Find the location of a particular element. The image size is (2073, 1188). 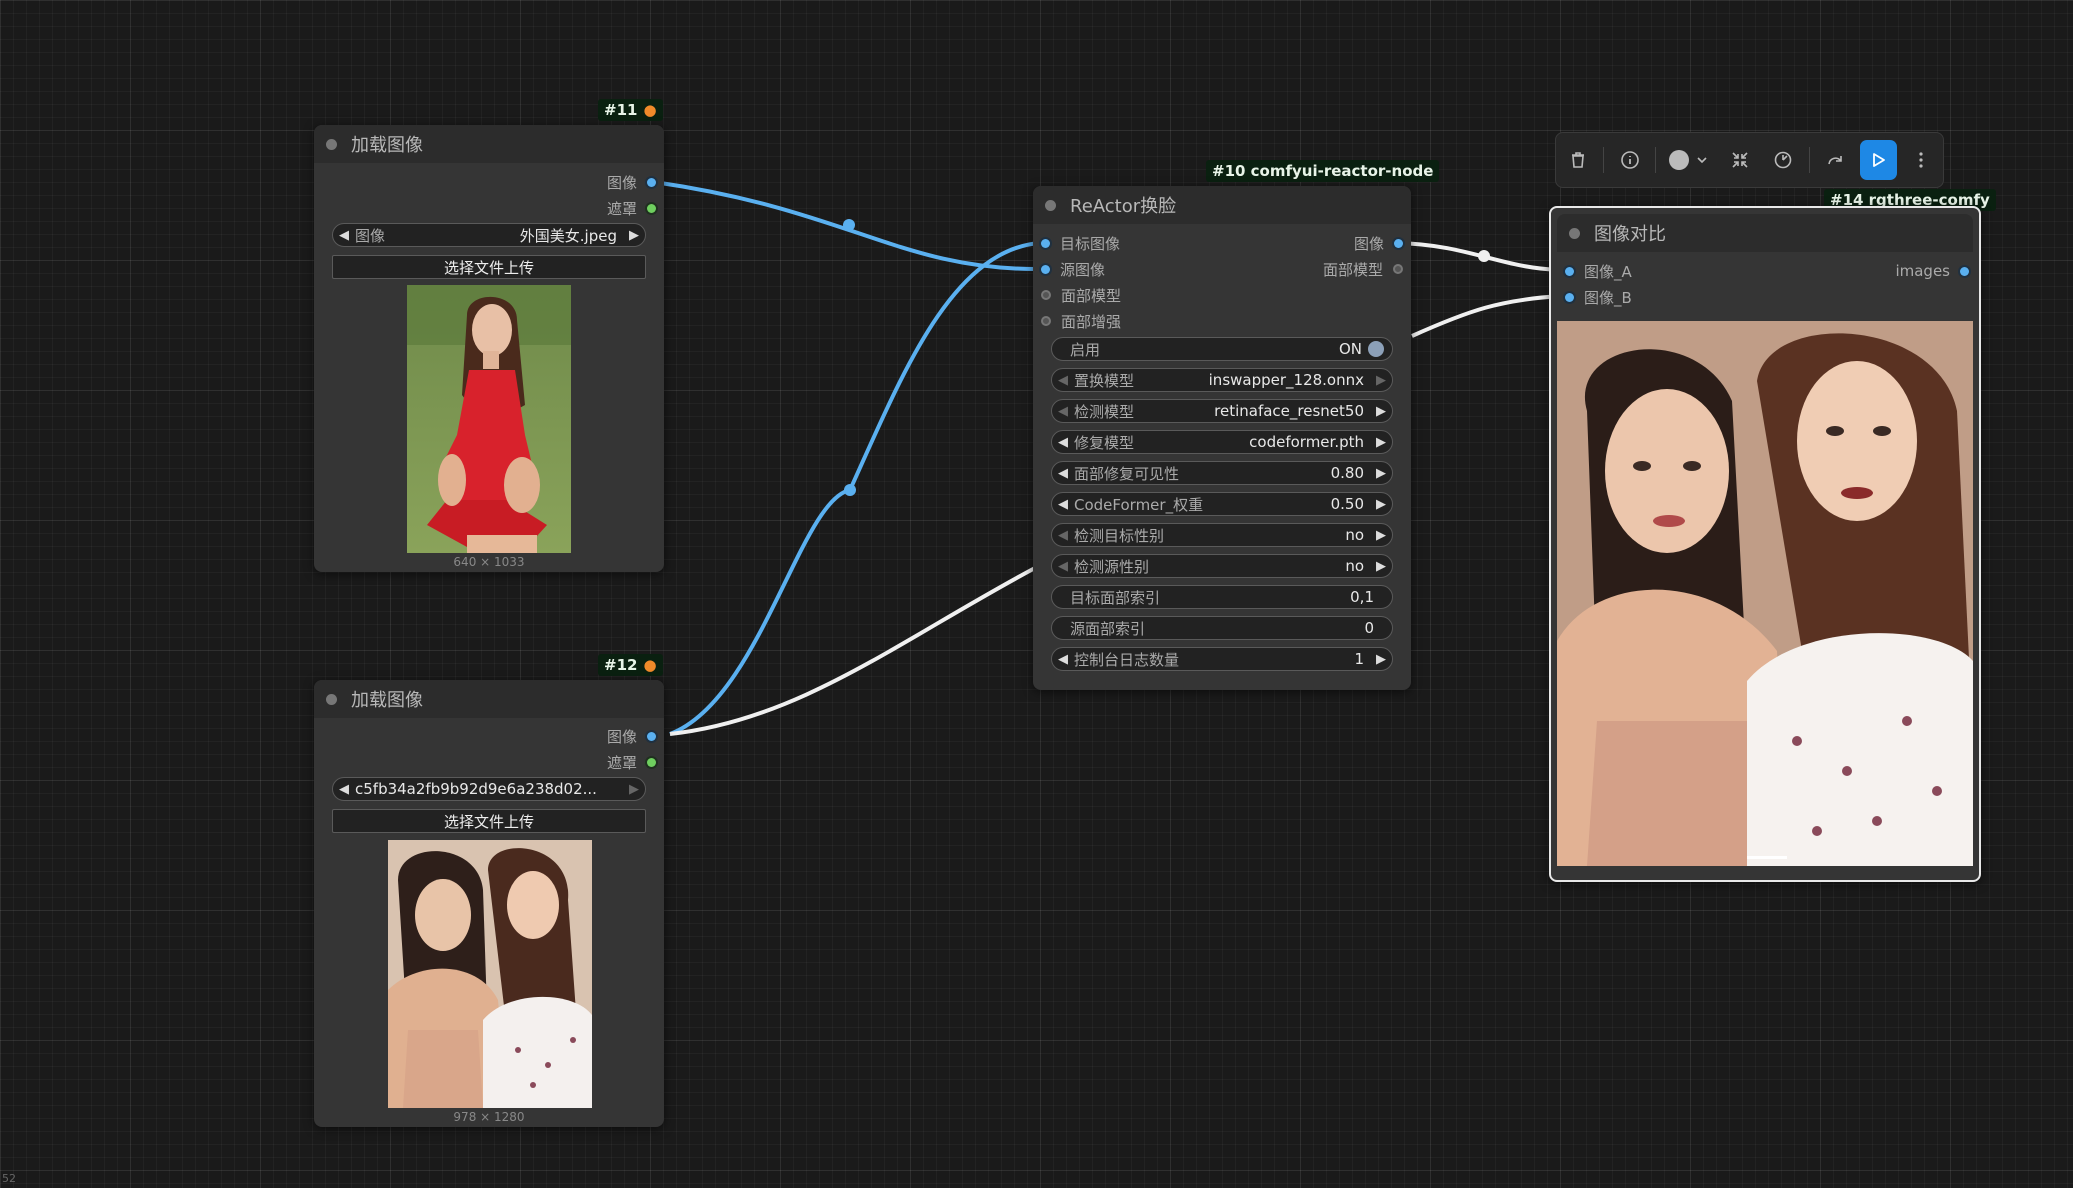

detect-model-widget: ◀ 检测模型 retinaface_resnet50 ▶ is located at coordinates (1222, 411).